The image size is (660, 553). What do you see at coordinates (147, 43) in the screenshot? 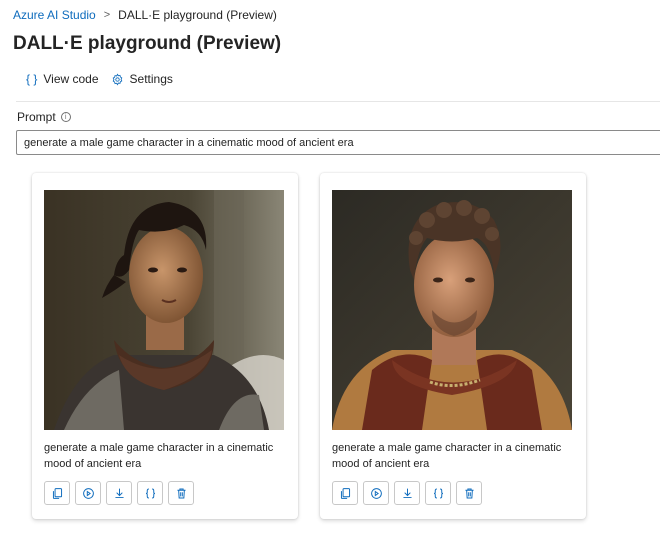
I see `page-title: DALL·E playground (Preview)` at bounding box center [147, 43].